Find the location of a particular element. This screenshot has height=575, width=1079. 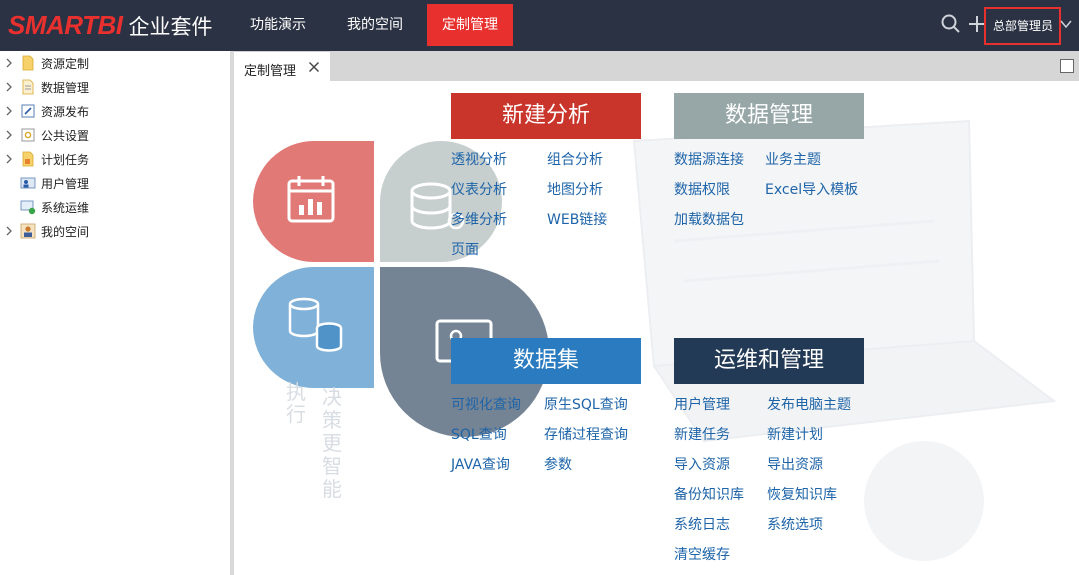

tree-item-label: 公共设置 is located at coordinates (65, 136).